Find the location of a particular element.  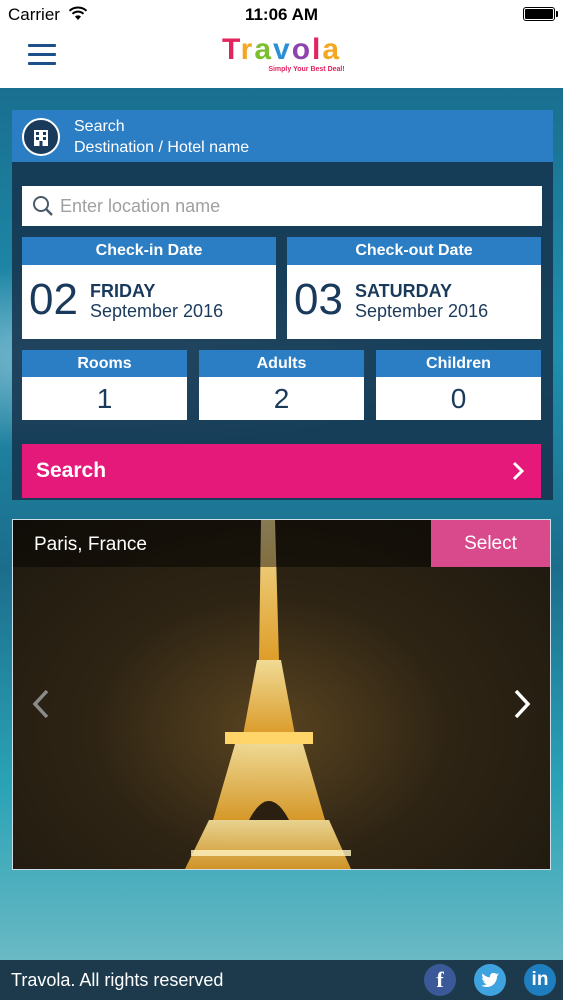

linkedin-icon: in is located at coordinates (540, 980).